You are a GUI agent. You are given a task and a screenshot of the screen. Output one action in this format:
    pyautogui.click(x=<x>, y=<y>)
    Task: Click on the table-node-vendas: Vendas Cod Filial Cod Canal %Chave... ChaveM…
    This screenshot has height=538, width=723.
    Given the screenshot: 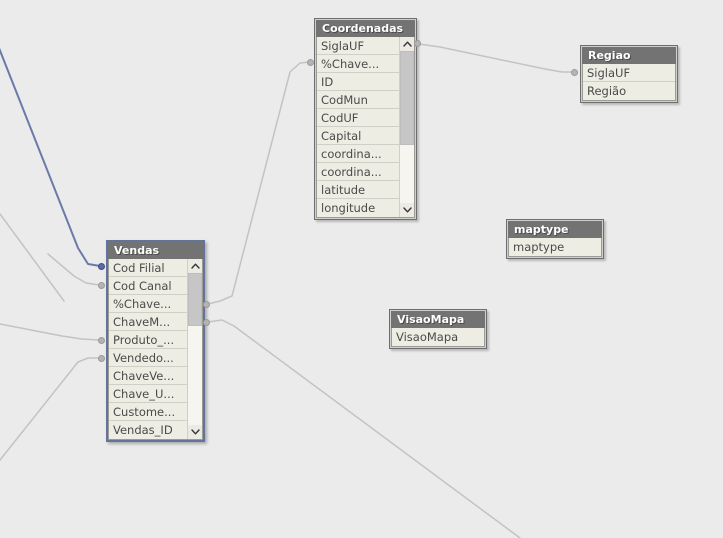 What is the action you would take?
    pyautogui.click(x=155, y=341)
    